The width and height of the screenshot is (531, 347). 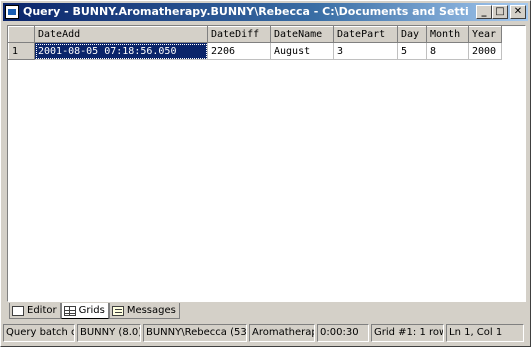 What do you see at coordinates (121, 51) in the screenshot?
I see `grid-cell-dateadd: 2001-08-05 07:18:56.050` at bounding box center [121, 51].